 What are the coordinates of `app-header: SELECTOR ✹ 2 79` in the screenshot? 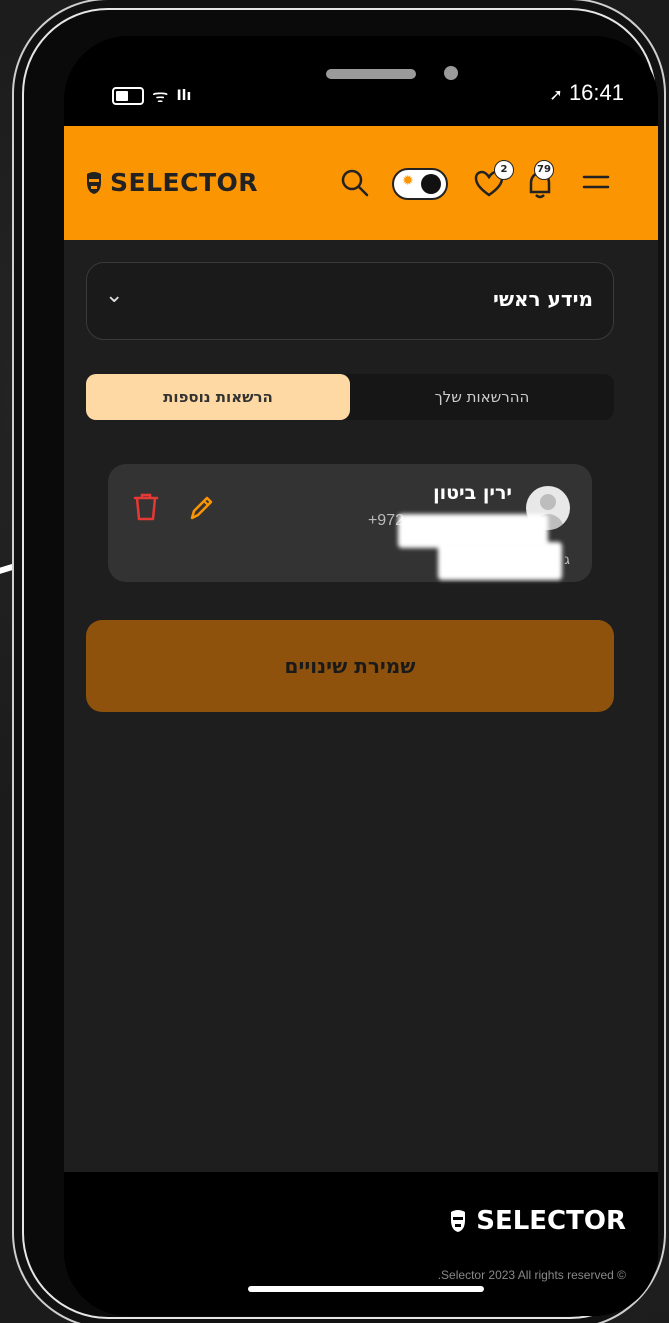 It's located at (361, 183).